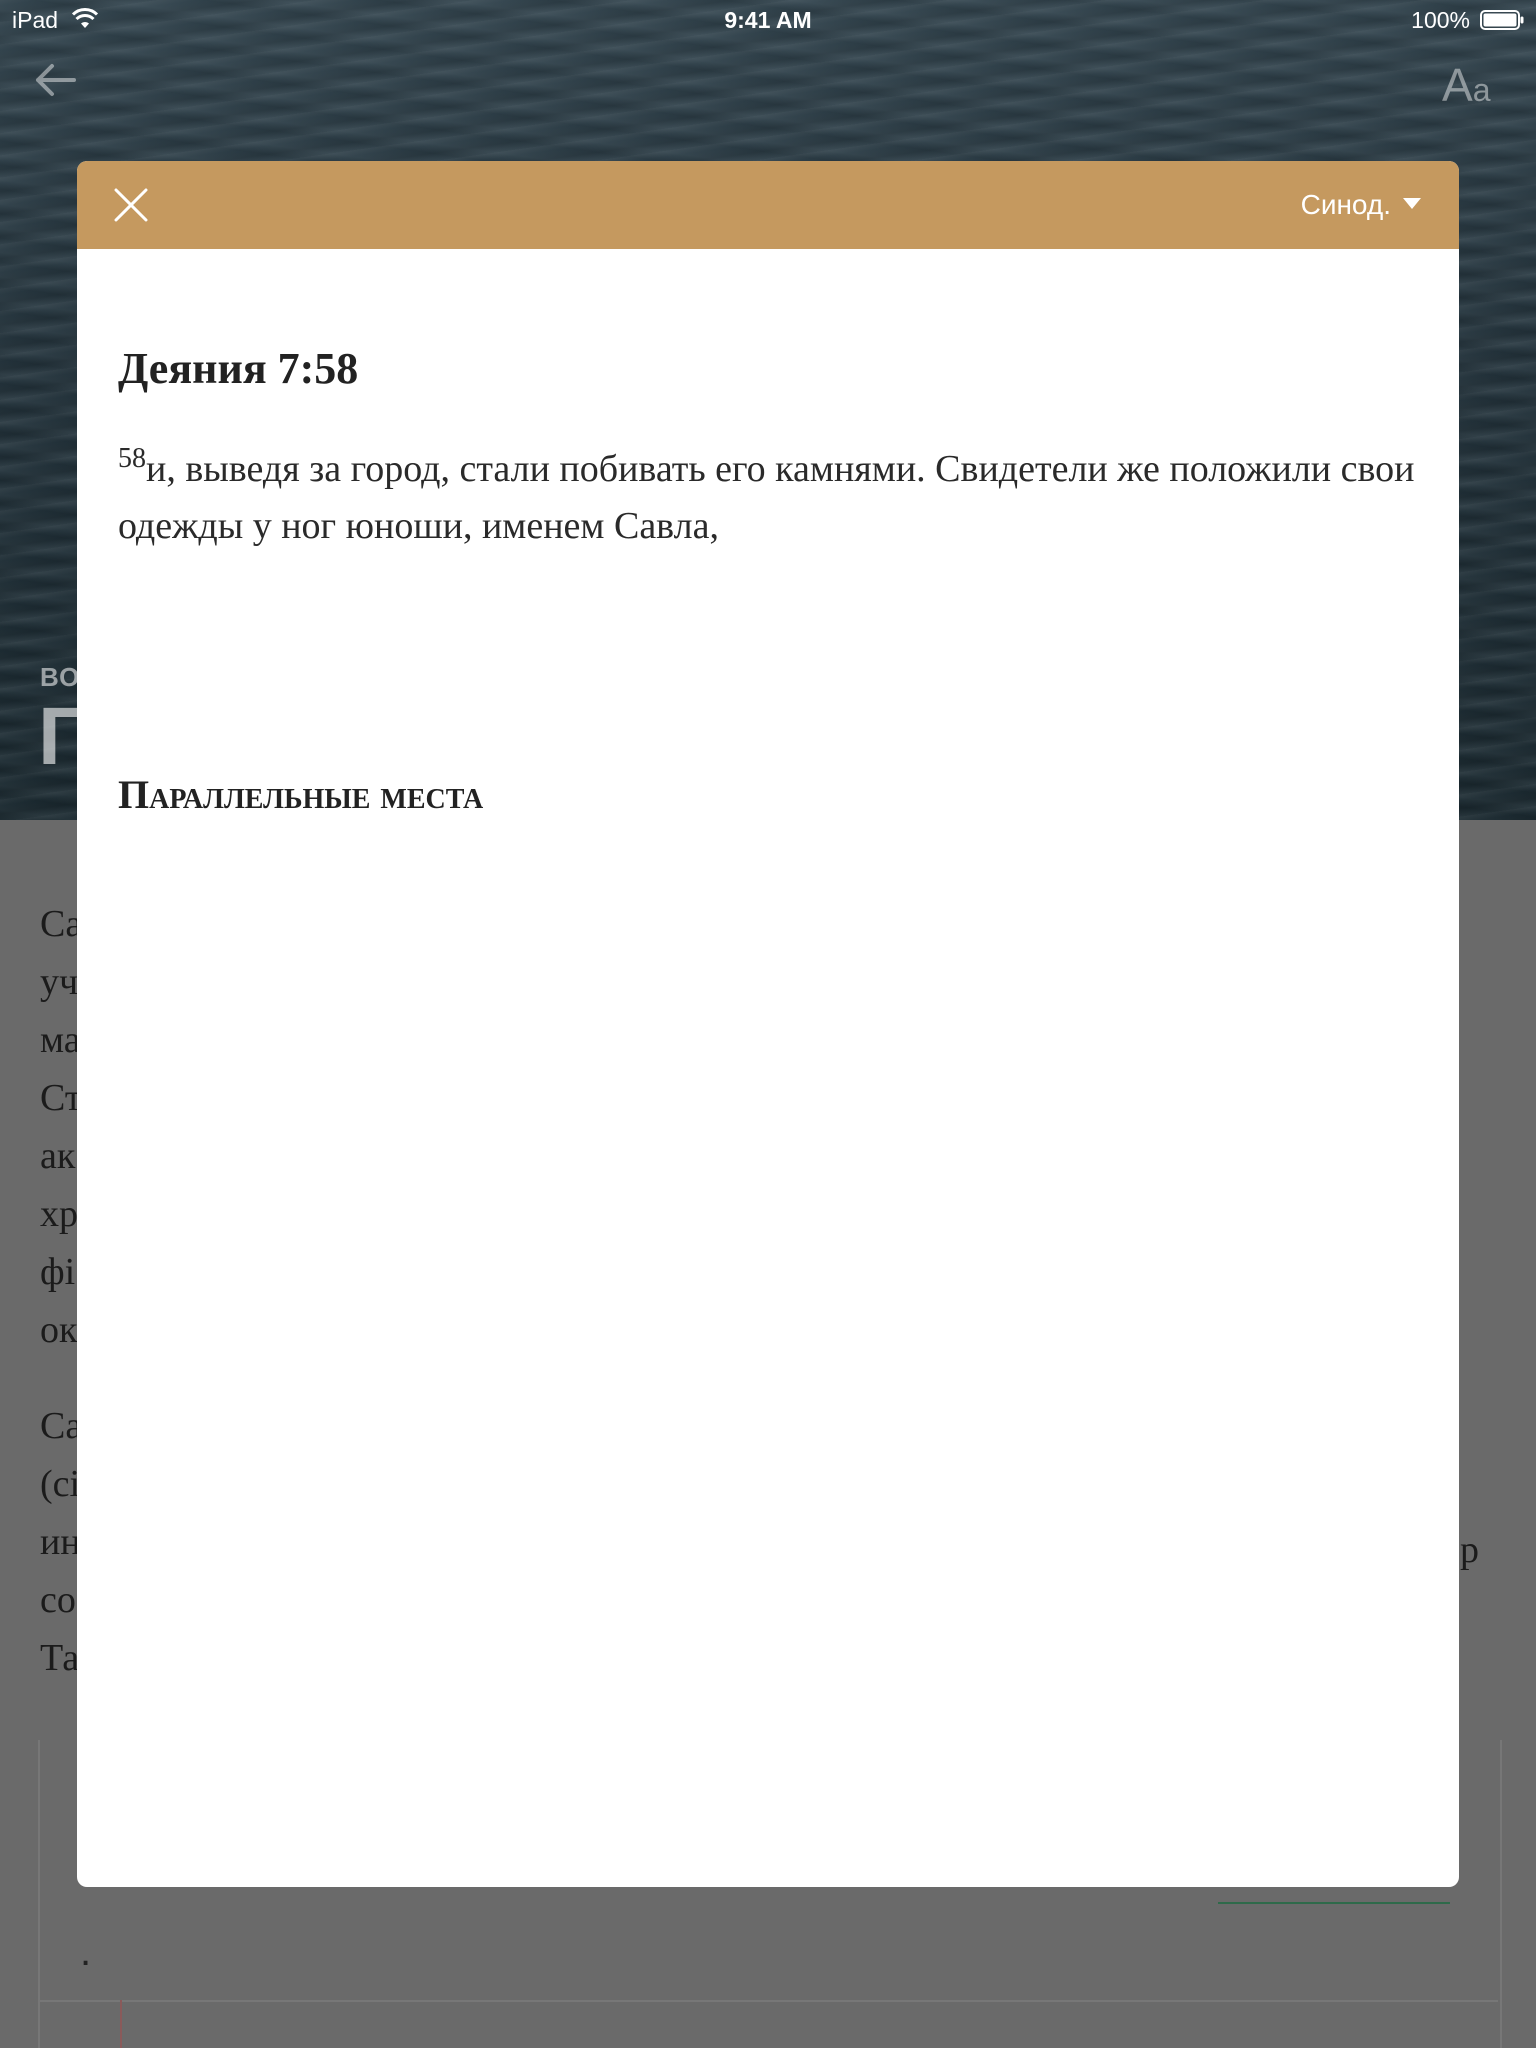 The height and width of the screenshot is (2048, 1536). Describe the element at coordinates (1412, 203) in the screenshot. I see `caret-down-icon` at that location.